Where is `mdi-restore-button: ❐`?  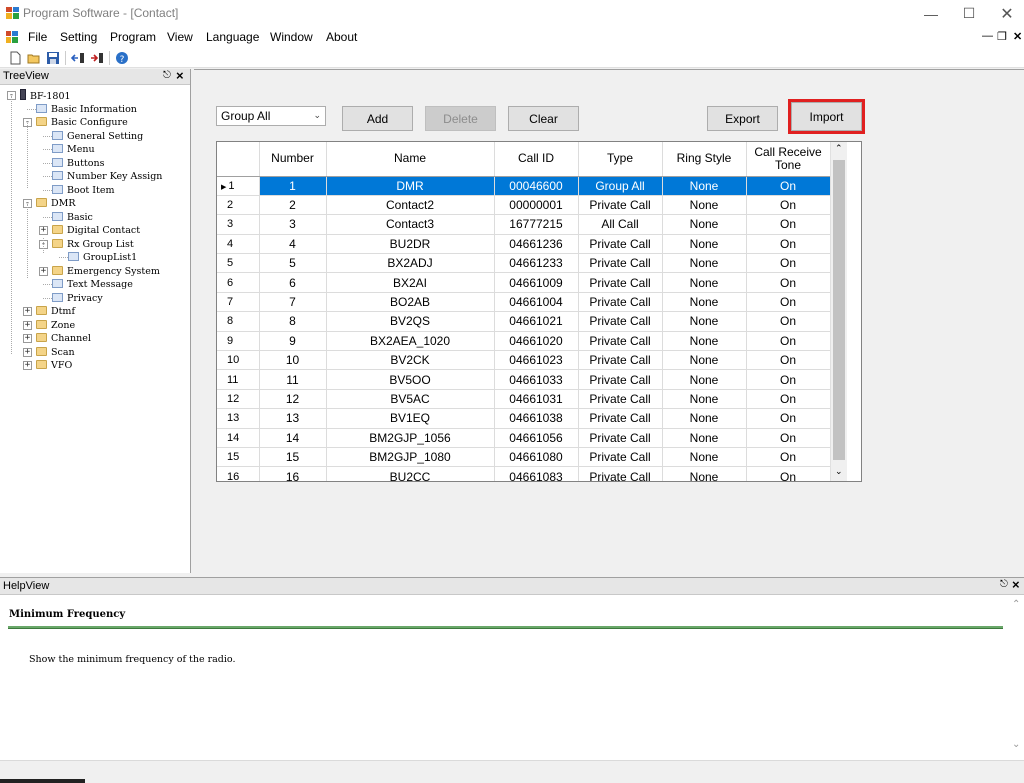 mdi-restore-button: ❐ is located at coordinates (1002, 36).